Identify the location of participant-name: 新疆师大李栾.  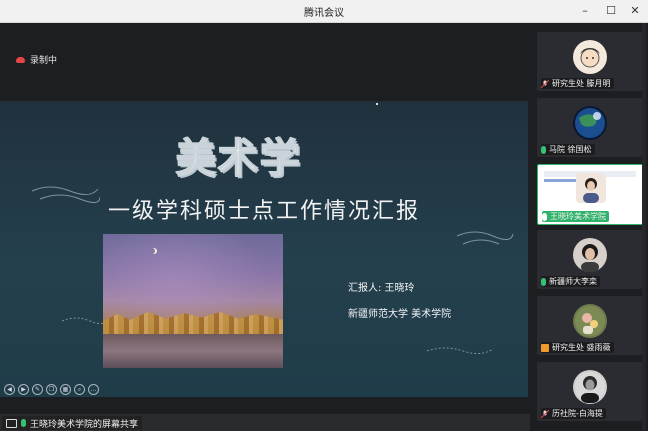
(573, 281).